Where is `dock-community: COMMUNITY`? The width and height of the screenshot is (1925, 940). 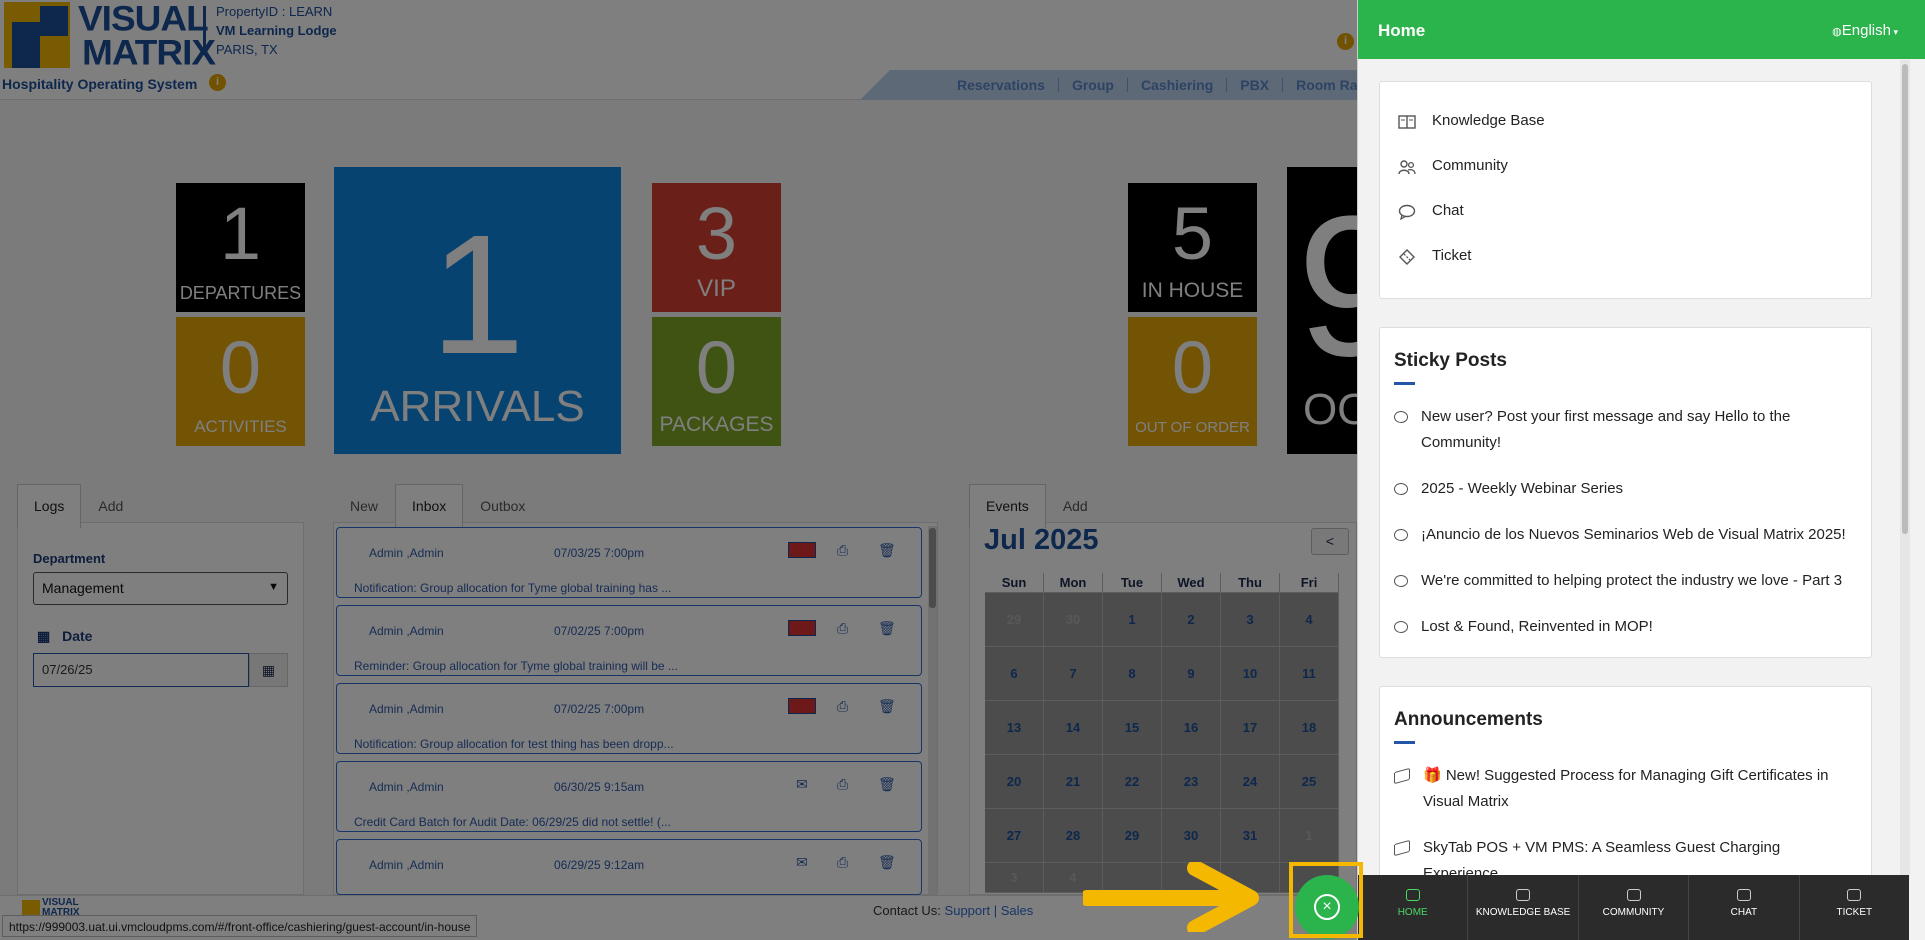 dock-community: COMMUNITY is located at coordinates (1634, 907).